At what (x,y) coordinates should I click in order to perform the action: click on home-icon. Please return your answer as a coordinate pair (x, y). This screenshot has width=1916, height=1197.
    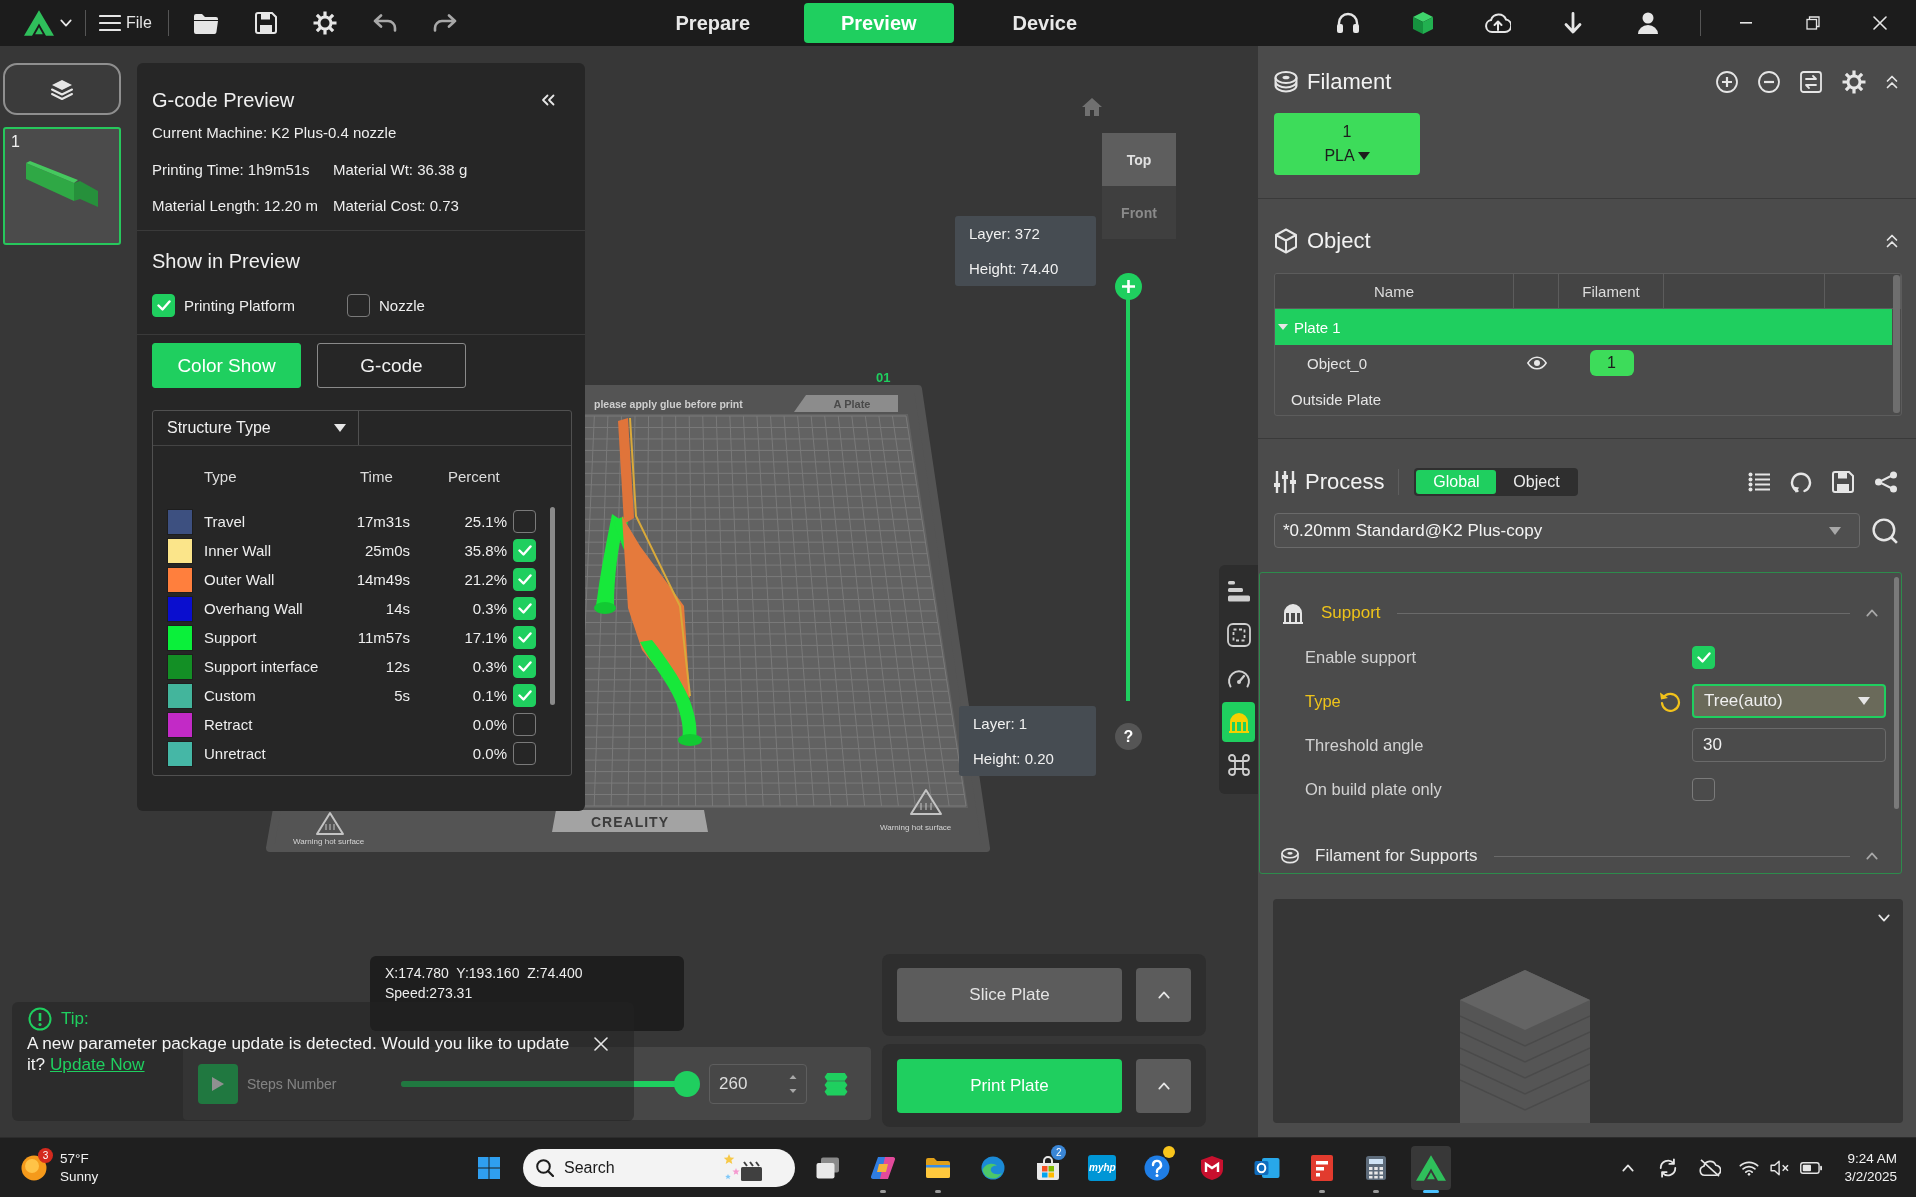
    Looking at the image, I should click on (1092, 107).